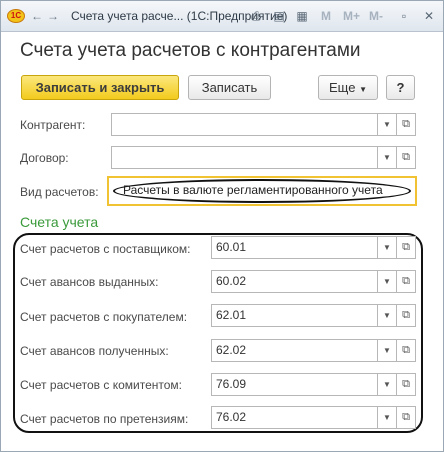  Describe the element at coordinates (94, 351) in the screenshot. I see `account-label-advances-received: Счет авансов полученных:` at that location.